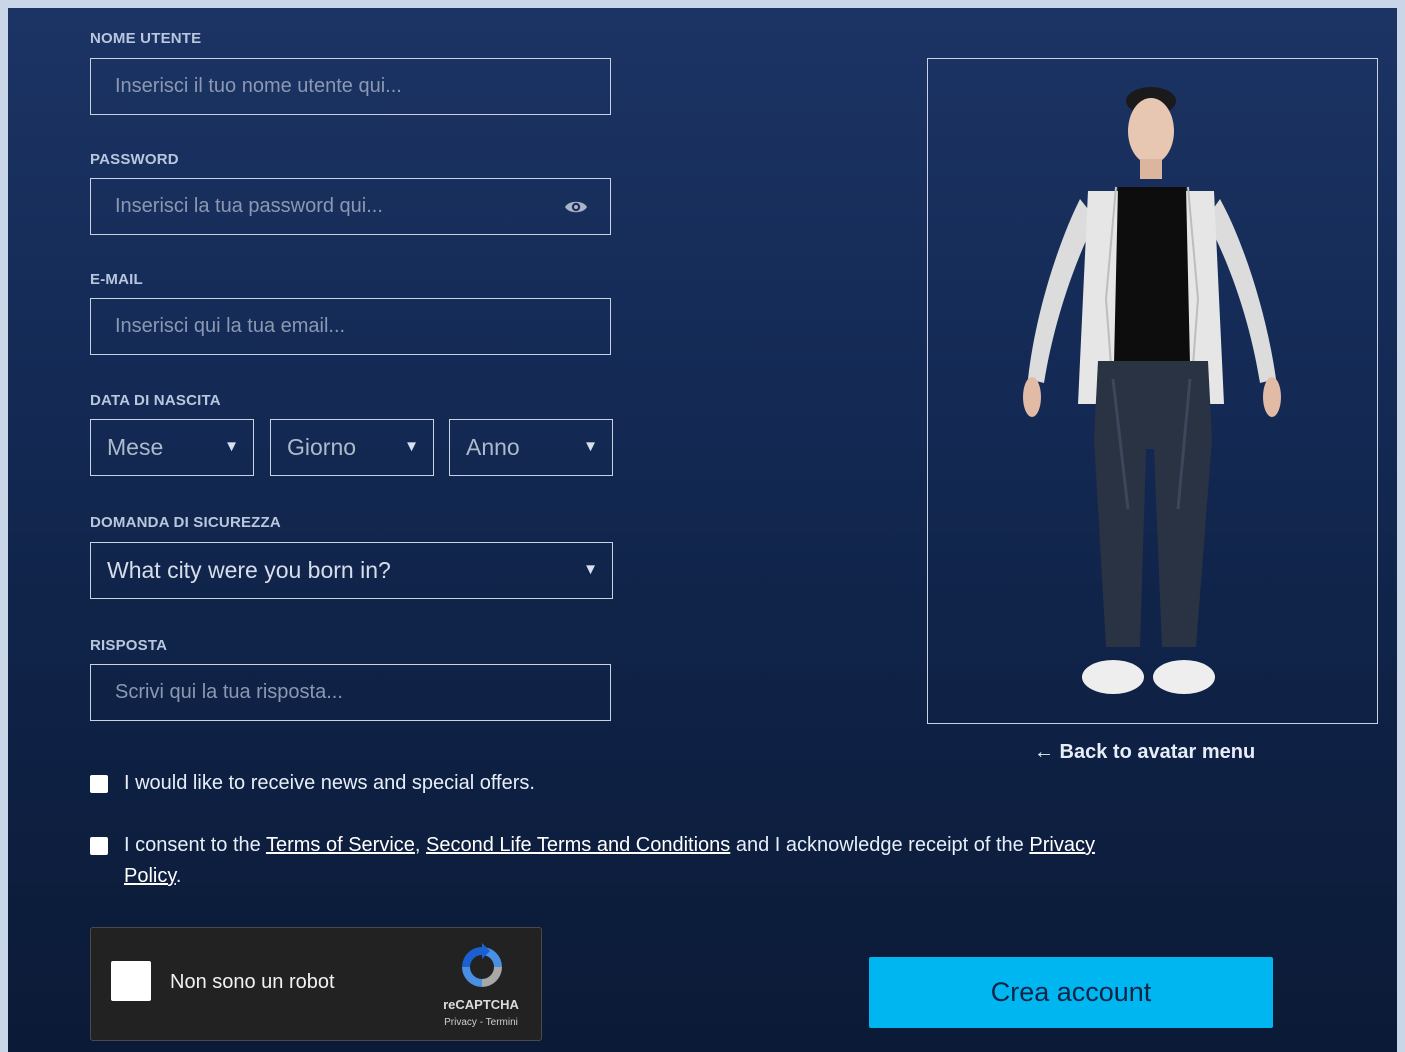 Image resolution: width=1405 pixels, height=1052 pixels. I want to click on consent-text-prefix: I consent to the, so click(195, 845).